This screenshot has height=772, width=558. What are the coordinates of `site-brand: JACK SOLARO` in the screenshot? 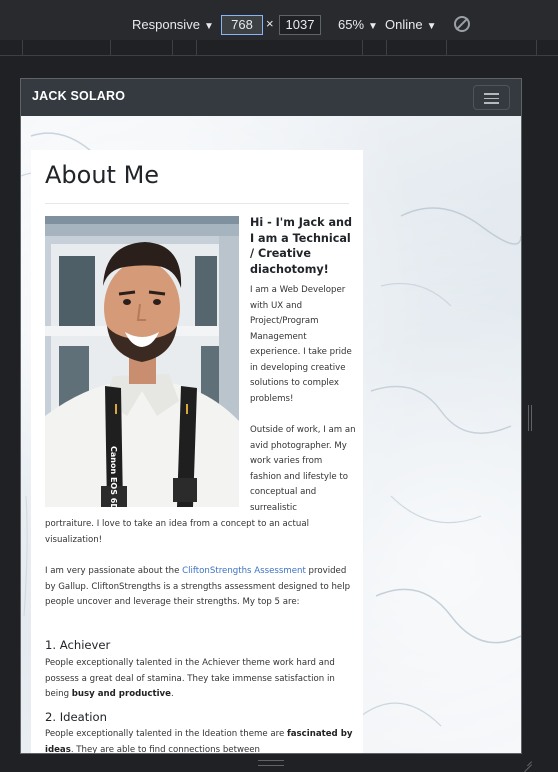 It's located at (78, 96).